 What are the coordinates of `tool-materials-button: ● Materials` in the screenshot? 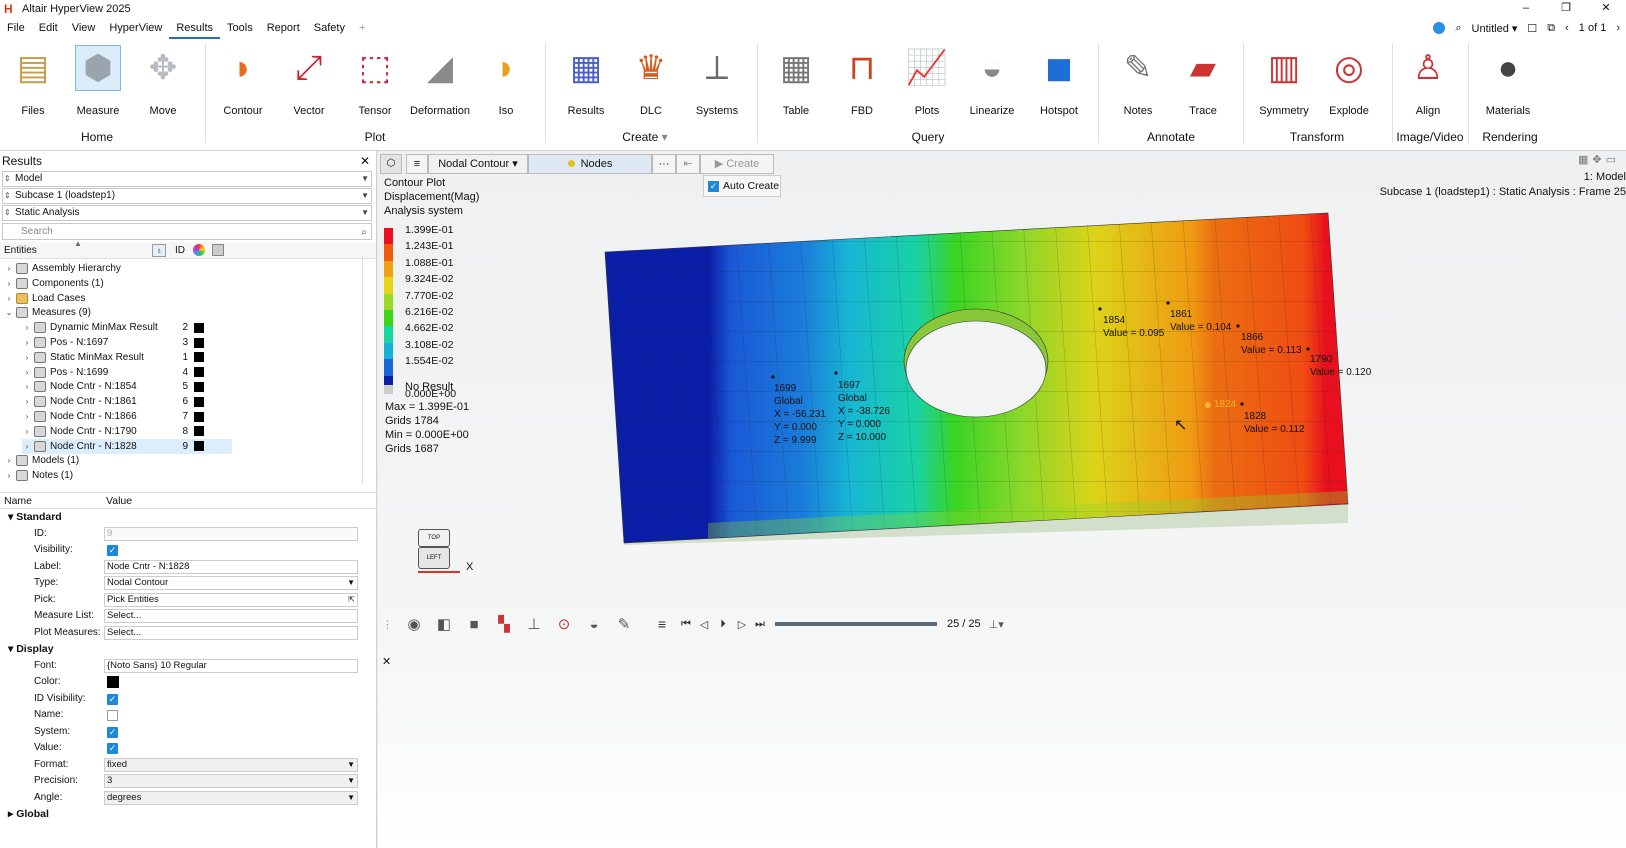 It's located at (1508, 81).